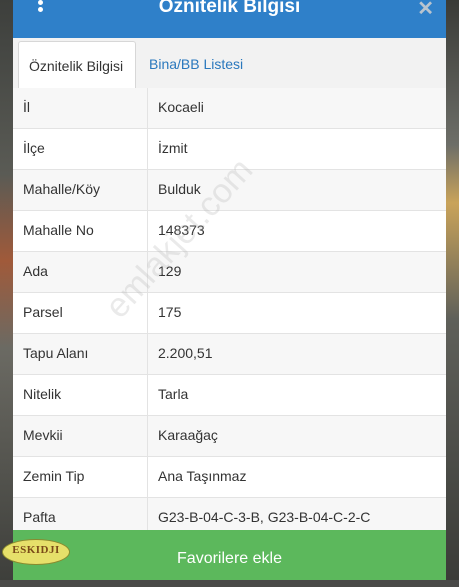 The height and width of the screenshot is (587, 459). I want to click on table-row: Mevkii Karaağaç, so click(229, 436).